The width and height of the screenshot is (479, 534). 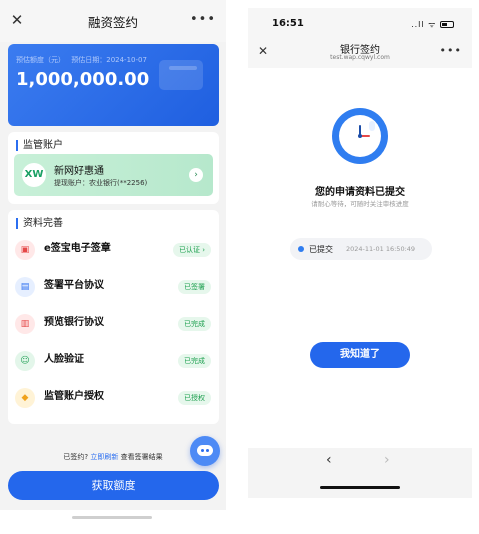 I want to click on status-badge: 已授权, so click(x=194, y=398).